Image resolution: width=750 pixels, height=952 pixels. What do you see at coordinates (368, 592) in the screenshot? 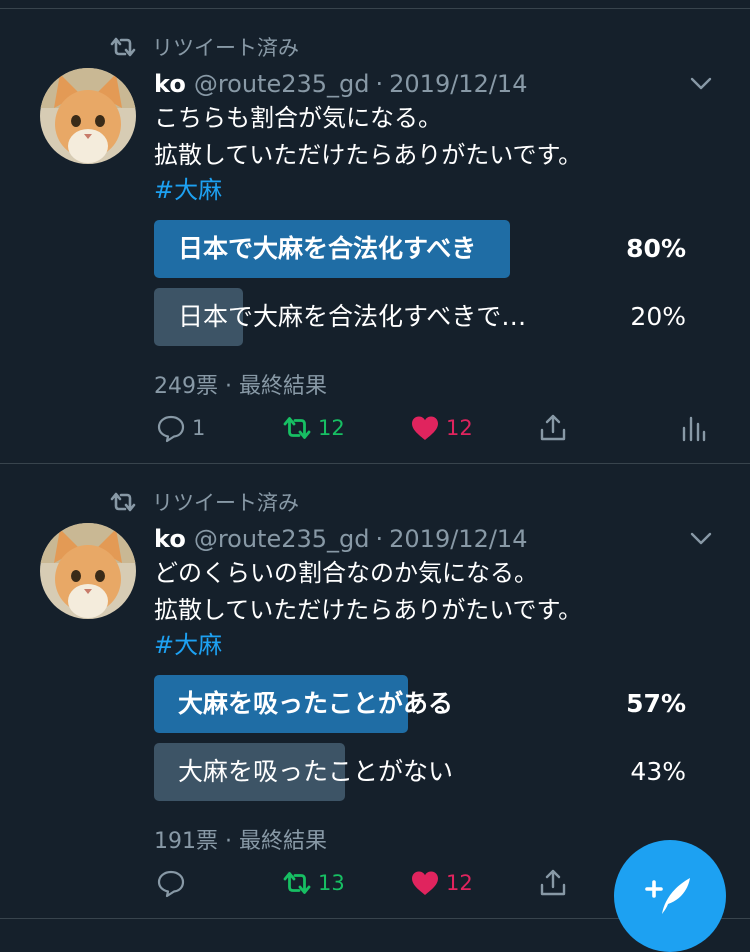
I see `tweet-text: どのくらいの割合なのか気になる。 拡散していただけたらありがたいです。` at bounding box center [368, 592].